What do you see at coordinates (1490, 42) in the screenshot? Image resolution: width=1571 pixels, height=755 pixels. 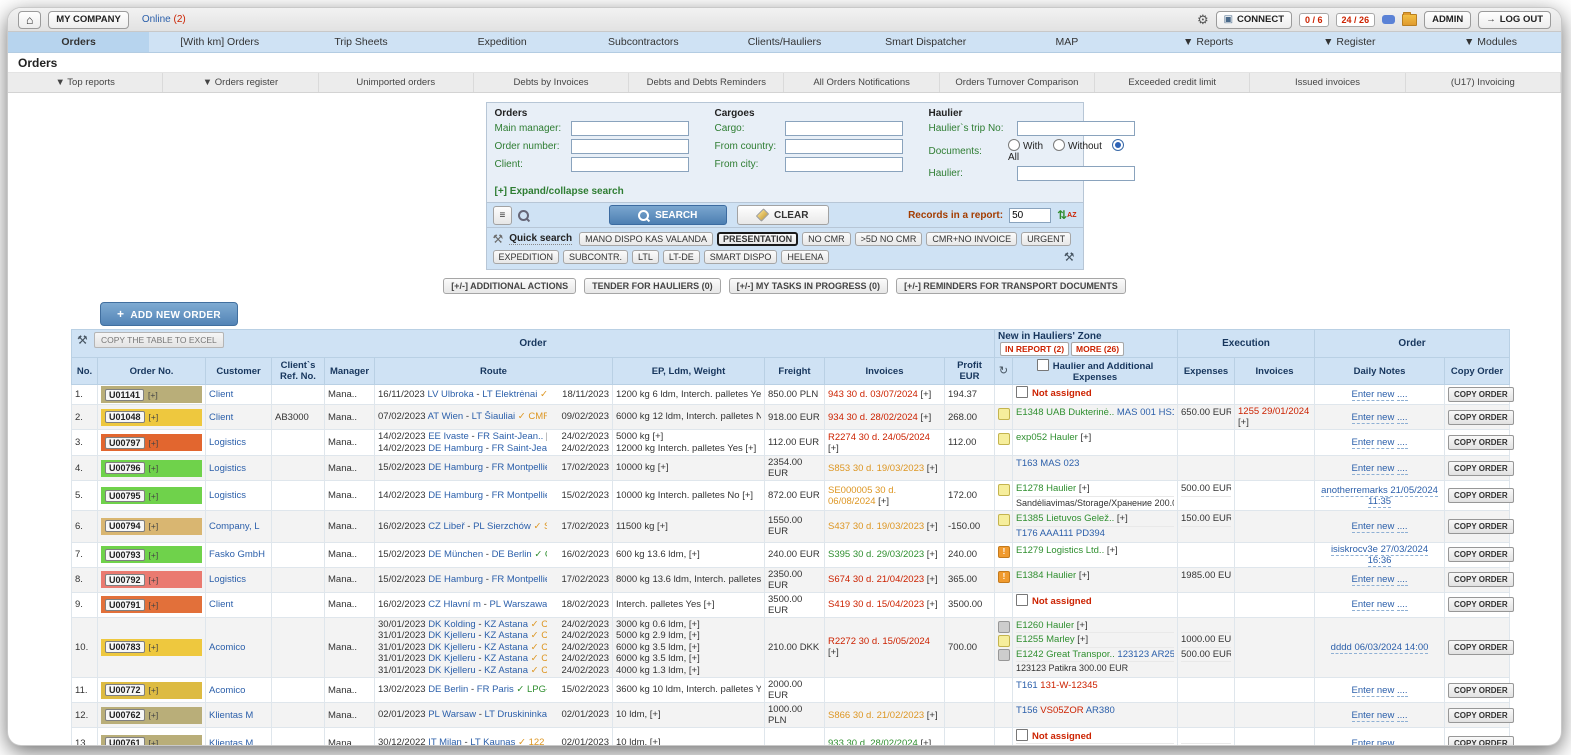 I see `nav-tab-modules: ▼ Modules` at bounding box center [1490, 42].